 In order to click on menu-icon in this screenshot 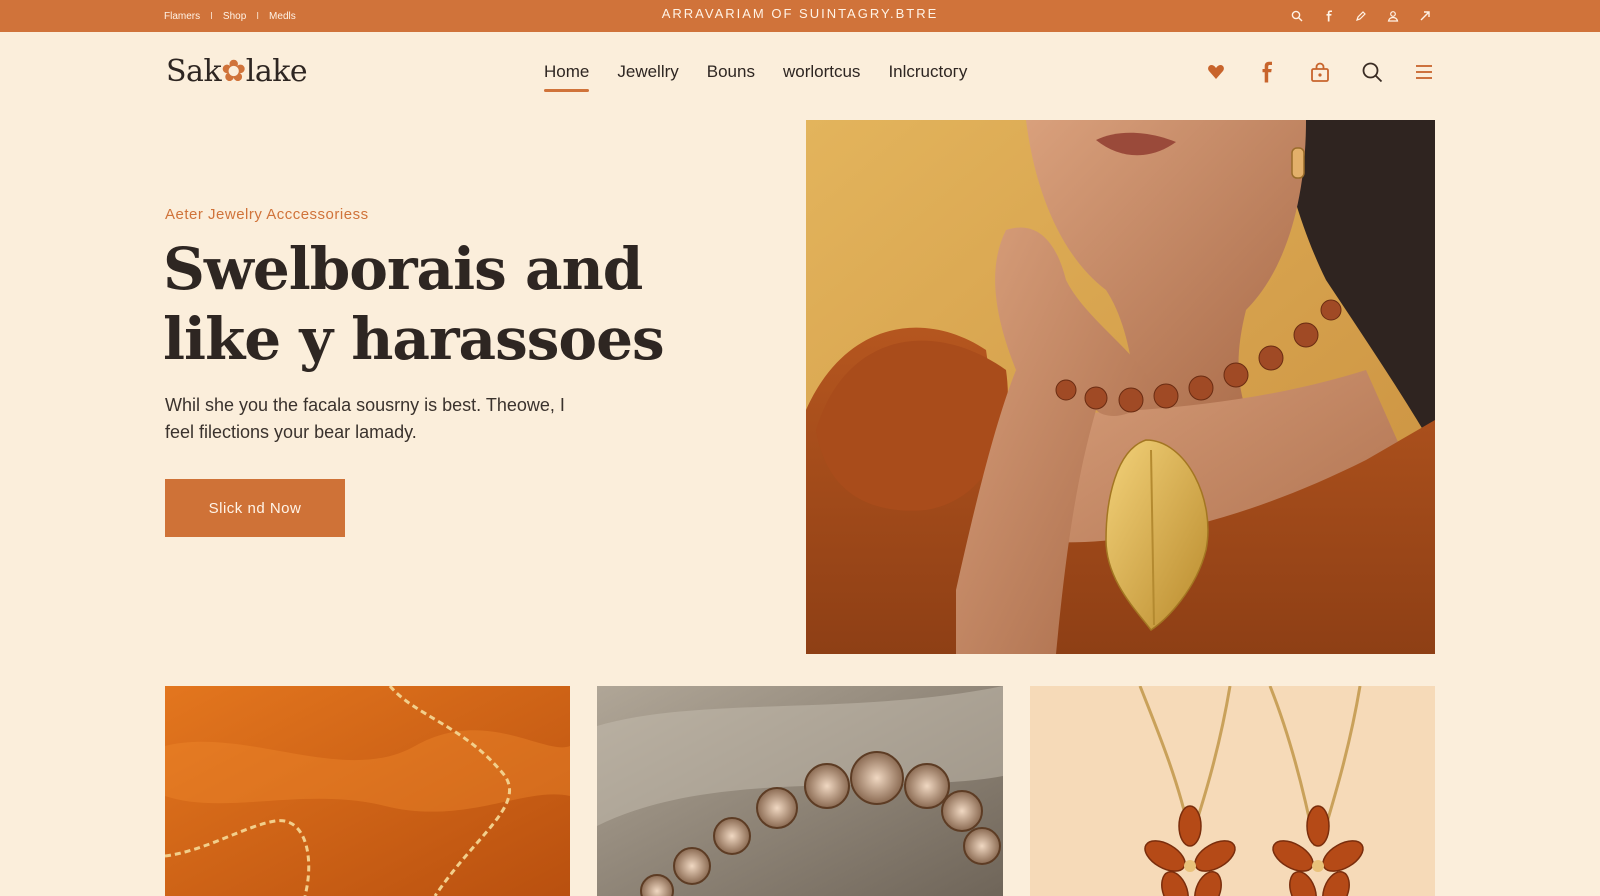, I will do `click(1424, 72)`.